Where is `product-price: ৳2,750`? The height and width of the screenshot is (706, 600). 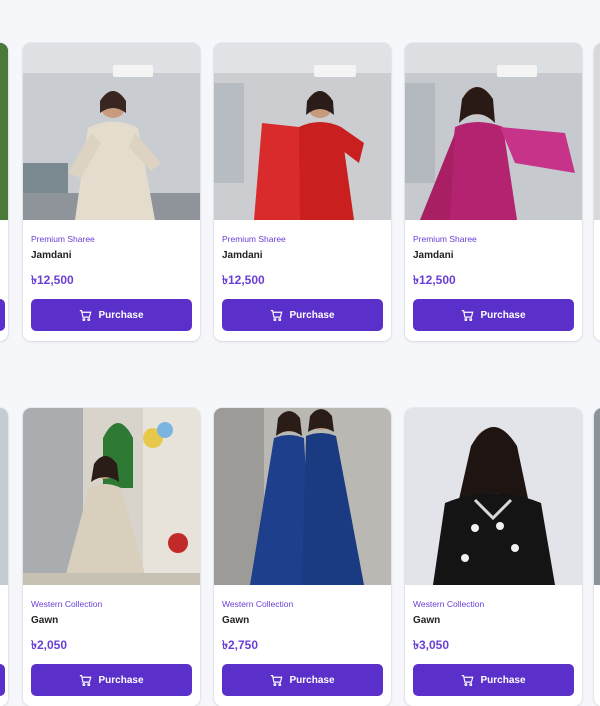
product-price: ৳2,750 is located at coordinates (240, 645).